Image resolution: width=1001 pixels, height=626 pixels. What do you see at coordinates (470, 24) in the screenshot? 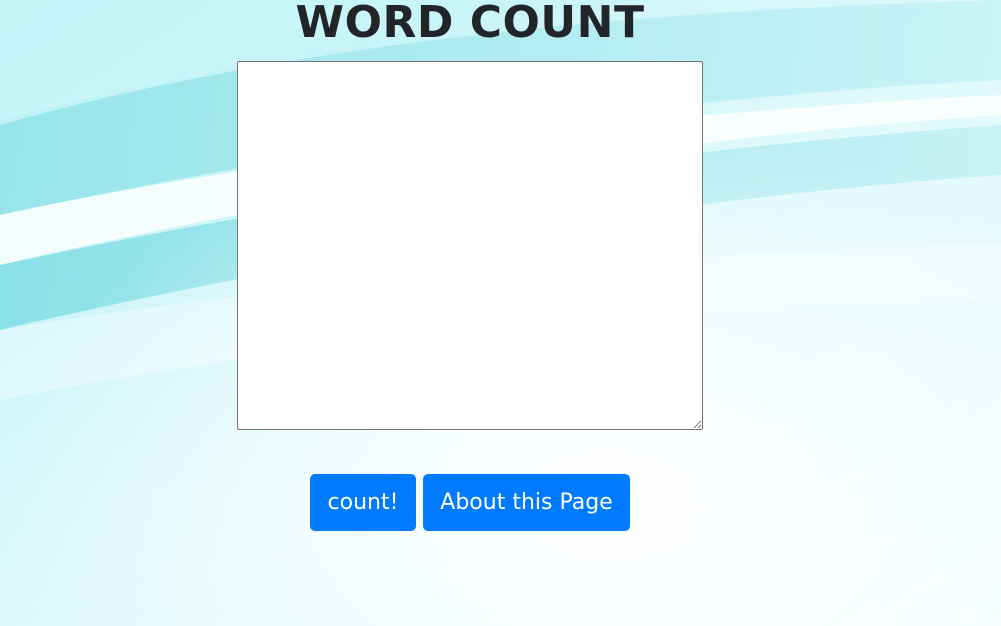
I see `page-title: WORD COUNT` at bounding box center [470, 24].